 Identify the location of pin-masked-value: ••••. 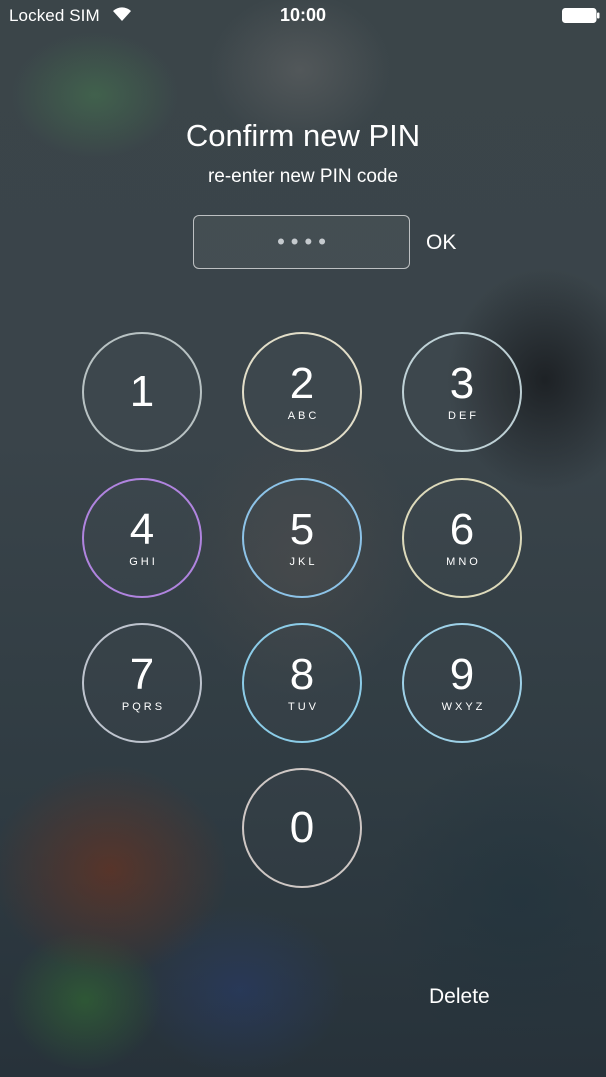
(304, 241).